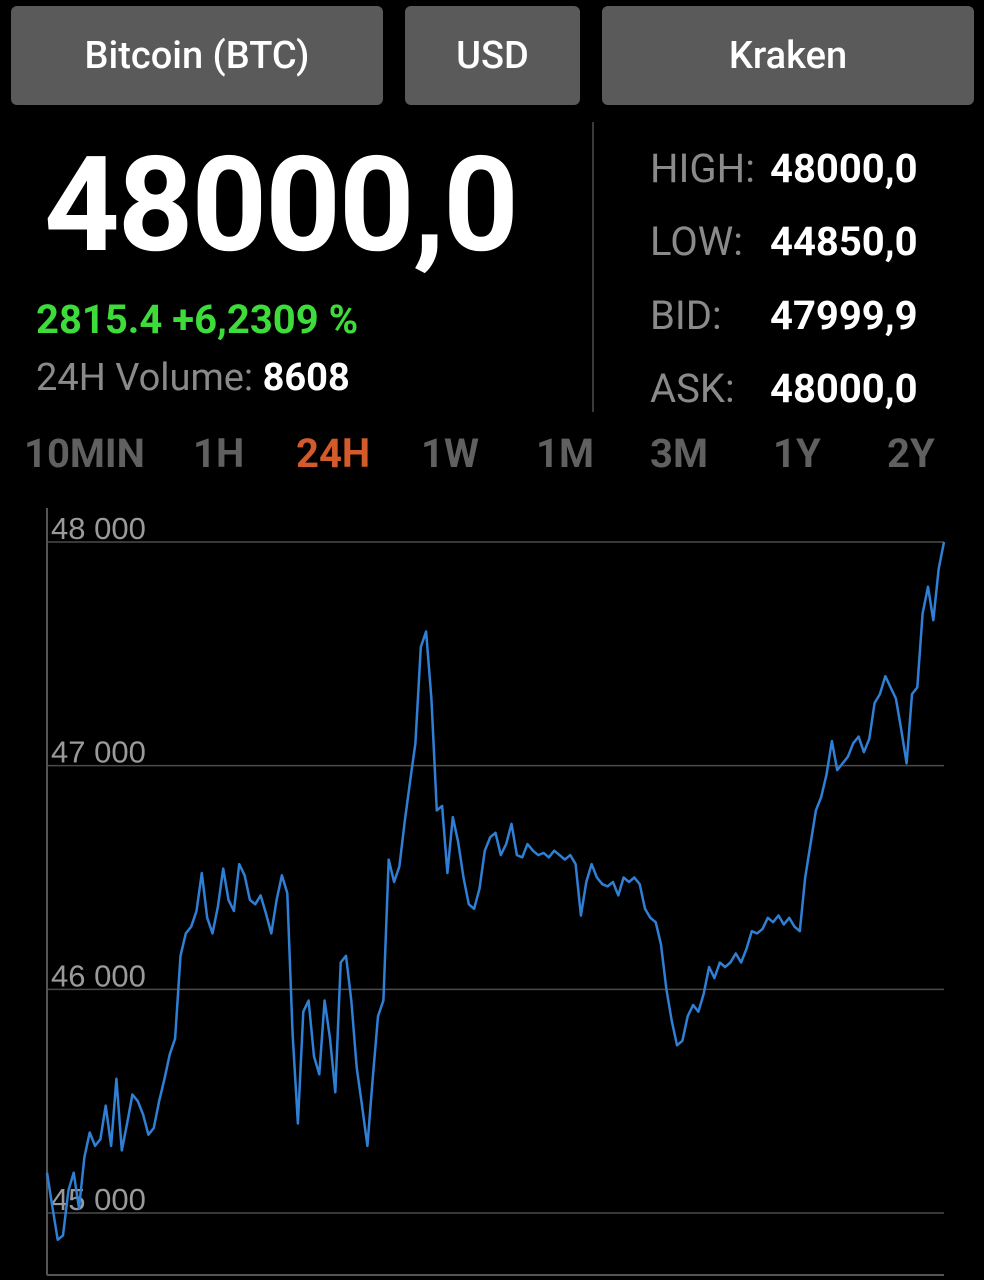  What do you see at coordinates (333, 453) in the screenshot?
I see `tab-24h: 24H` at bounding box center [333, 453].